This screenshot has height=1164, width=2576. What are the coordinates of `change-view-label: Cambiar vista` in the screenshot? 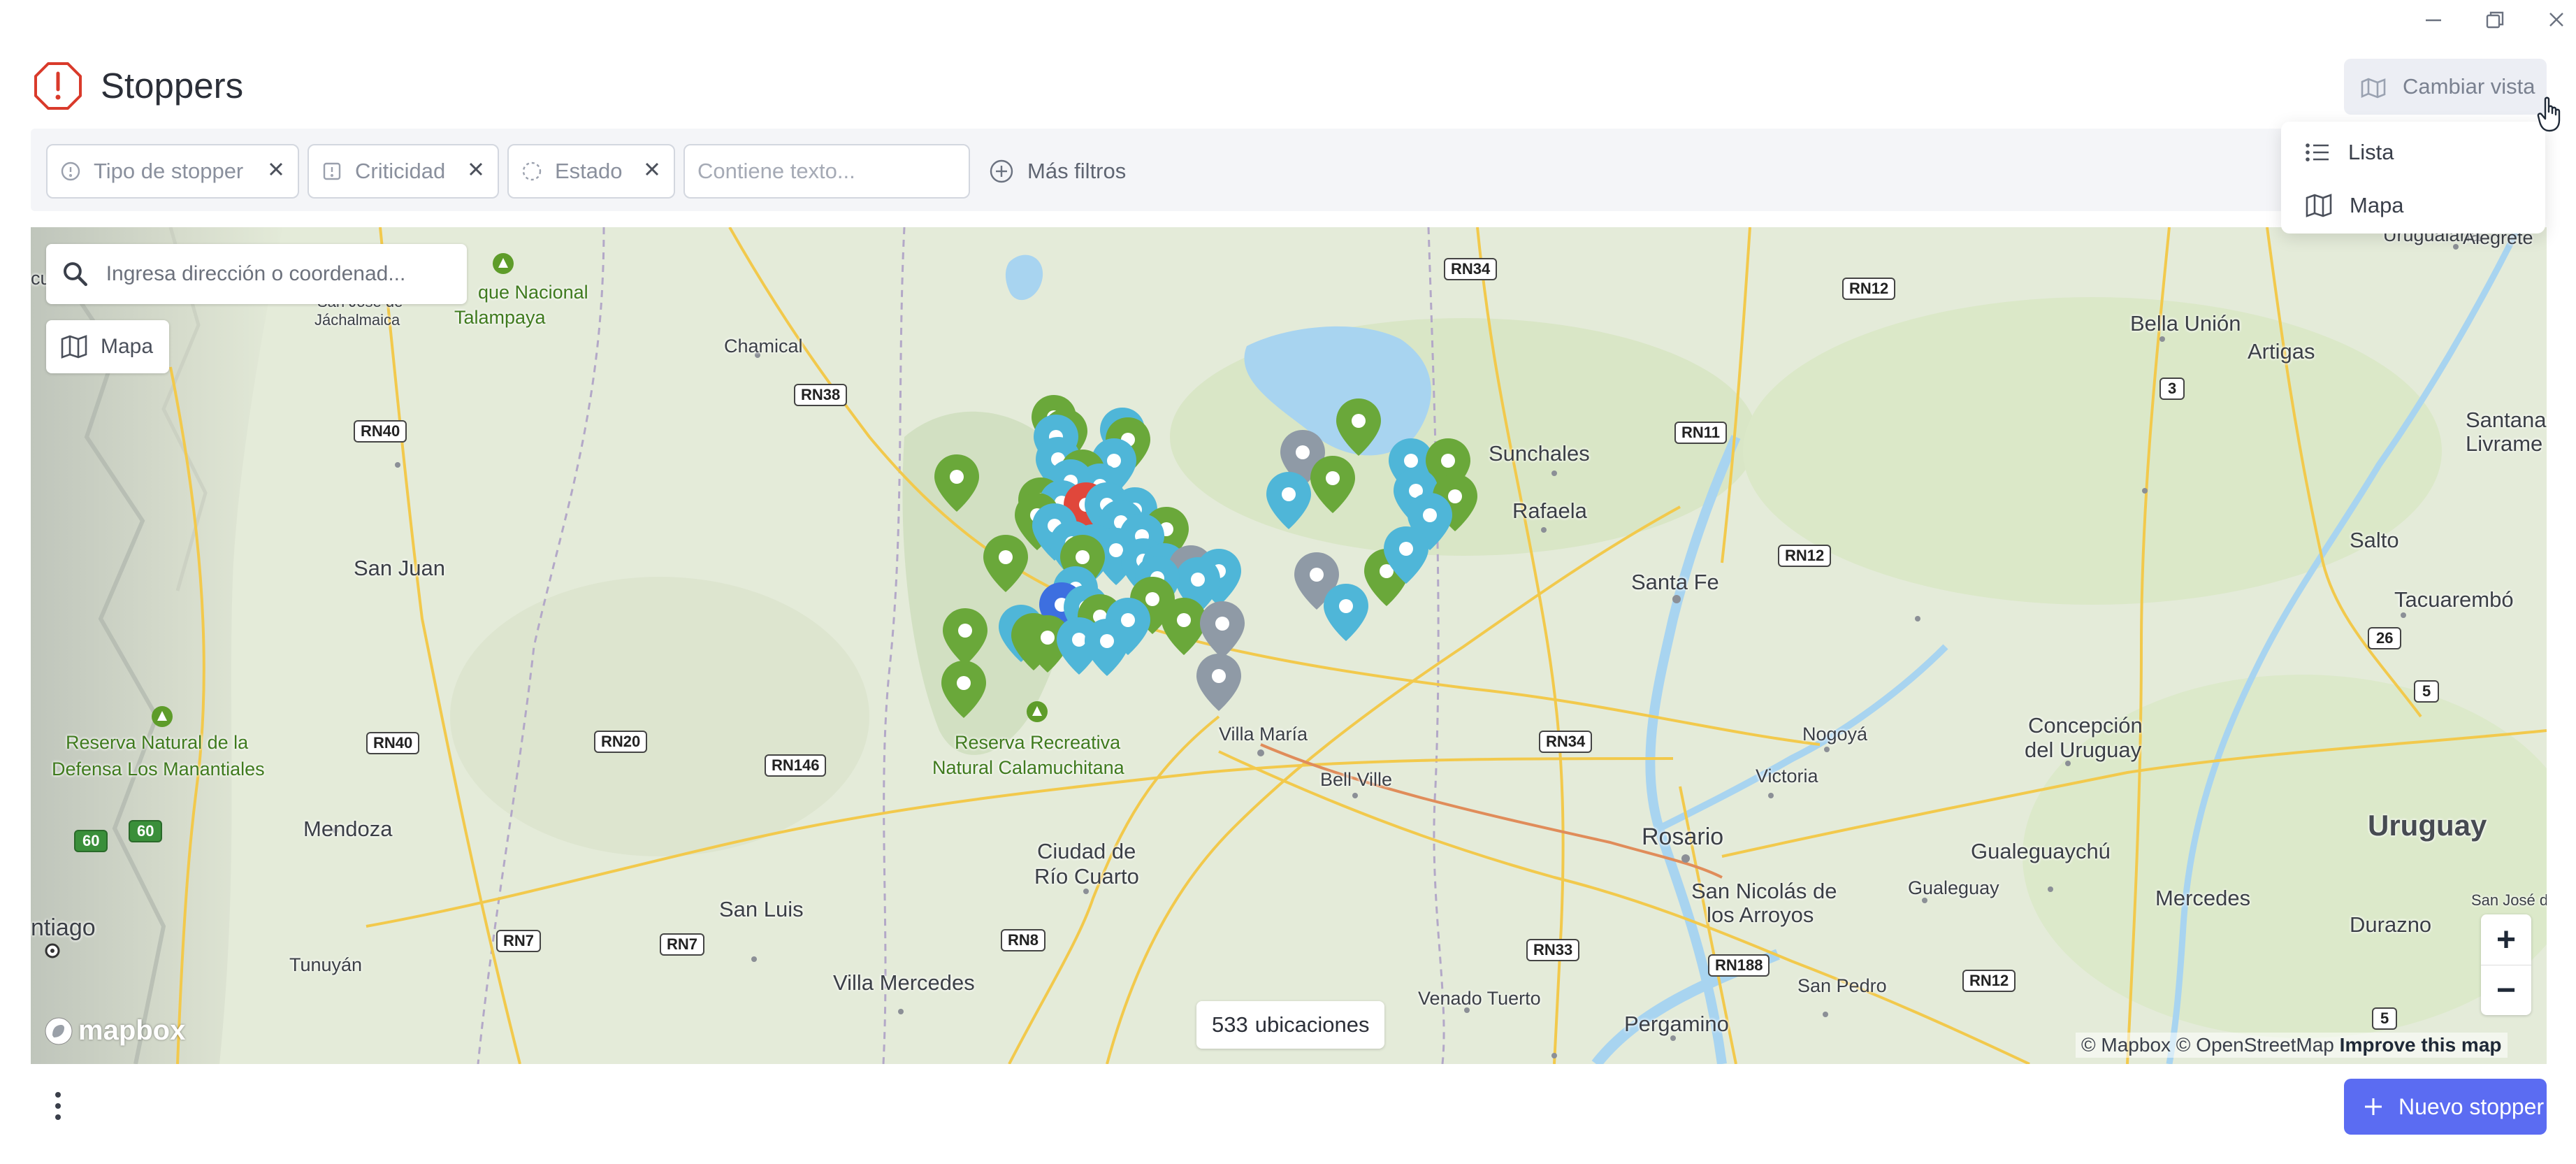 It's located at (2469, 86).